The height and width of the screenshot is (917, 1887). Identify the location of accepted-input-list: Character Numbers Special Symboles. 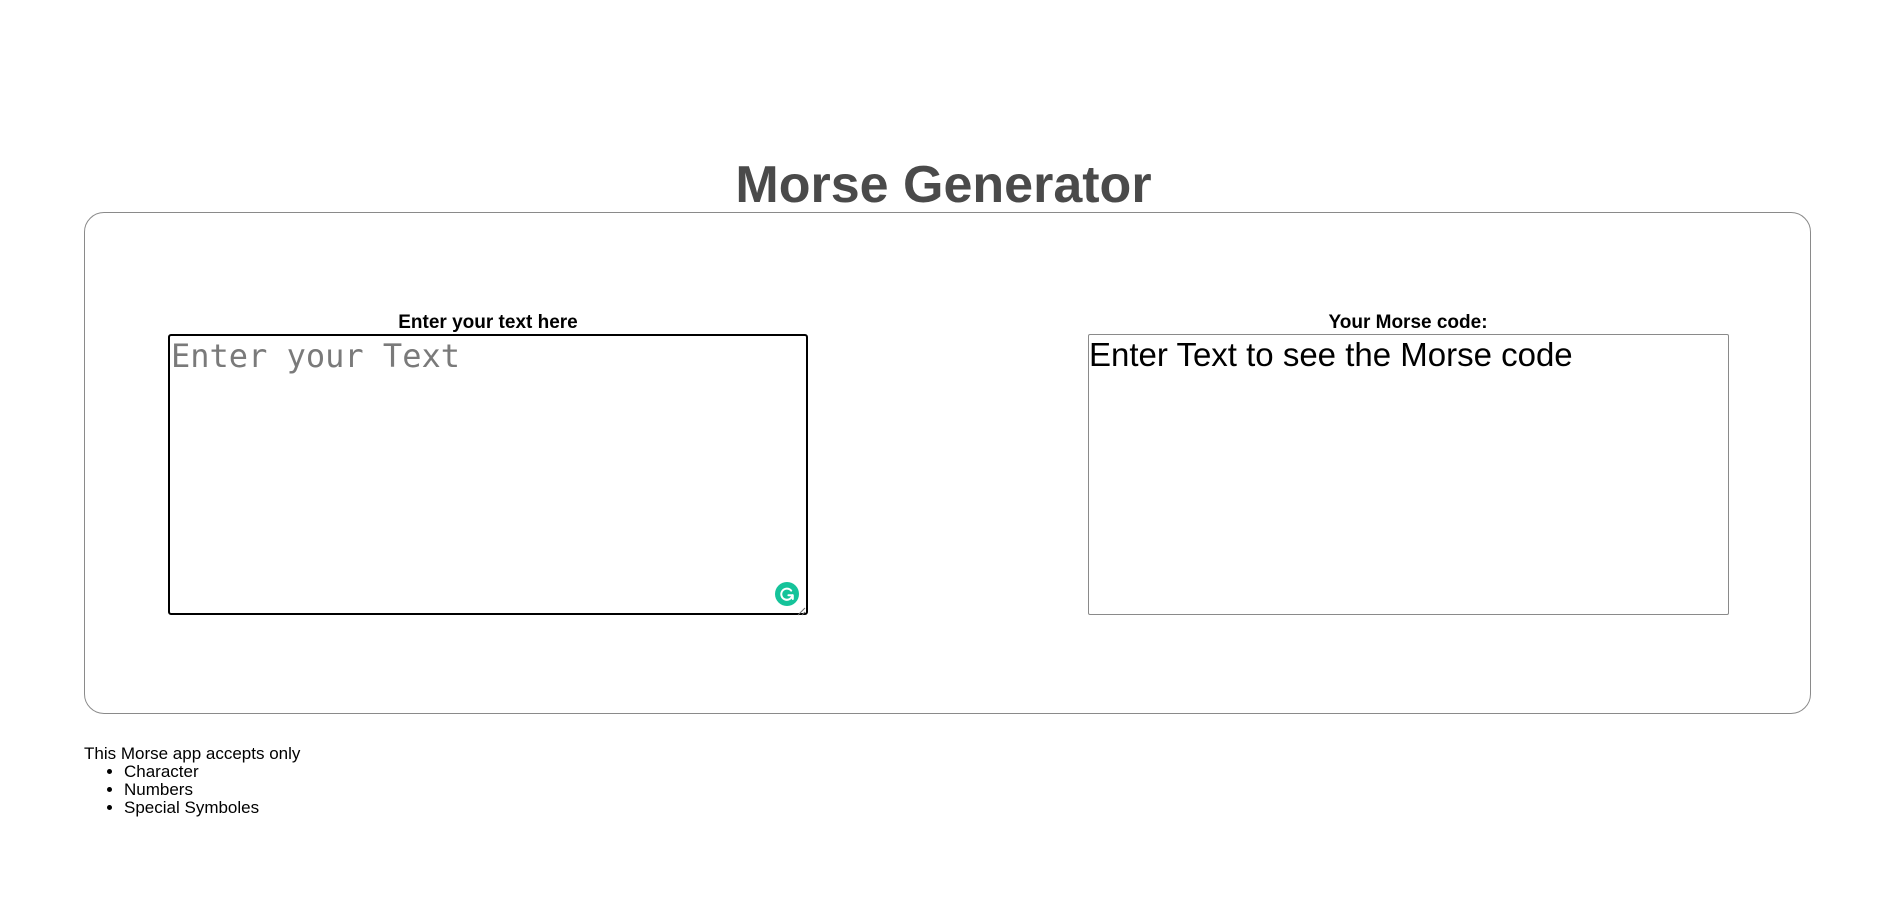
(171, 790).